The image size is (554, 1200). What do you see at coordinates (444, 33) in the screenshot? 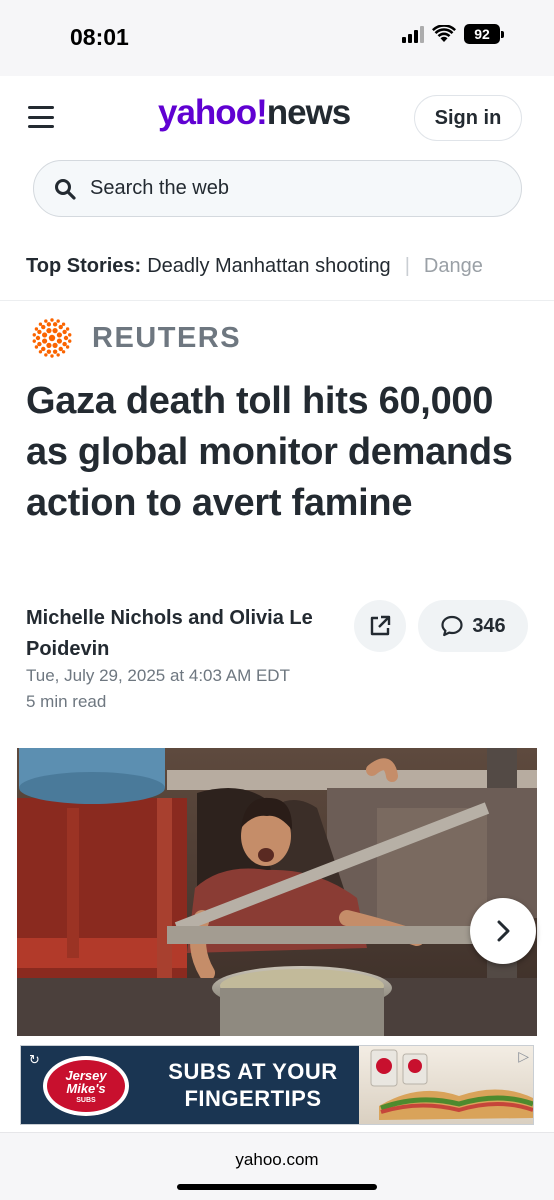
I see `wifi-icon` at bounding box center [444, 33].